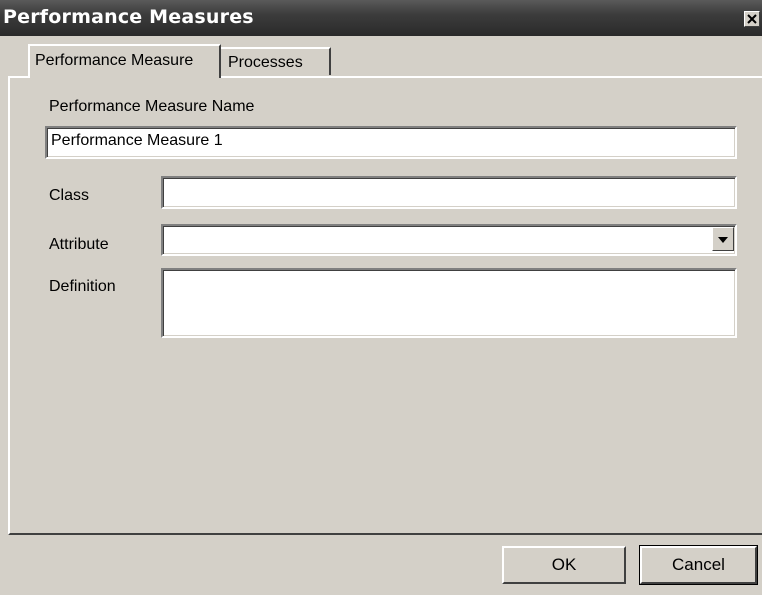 The width and height of the screenshot is (762, 595). Describe the element at coordinates (449, 240) in the screenshot. I see `attribute-select` at that location.